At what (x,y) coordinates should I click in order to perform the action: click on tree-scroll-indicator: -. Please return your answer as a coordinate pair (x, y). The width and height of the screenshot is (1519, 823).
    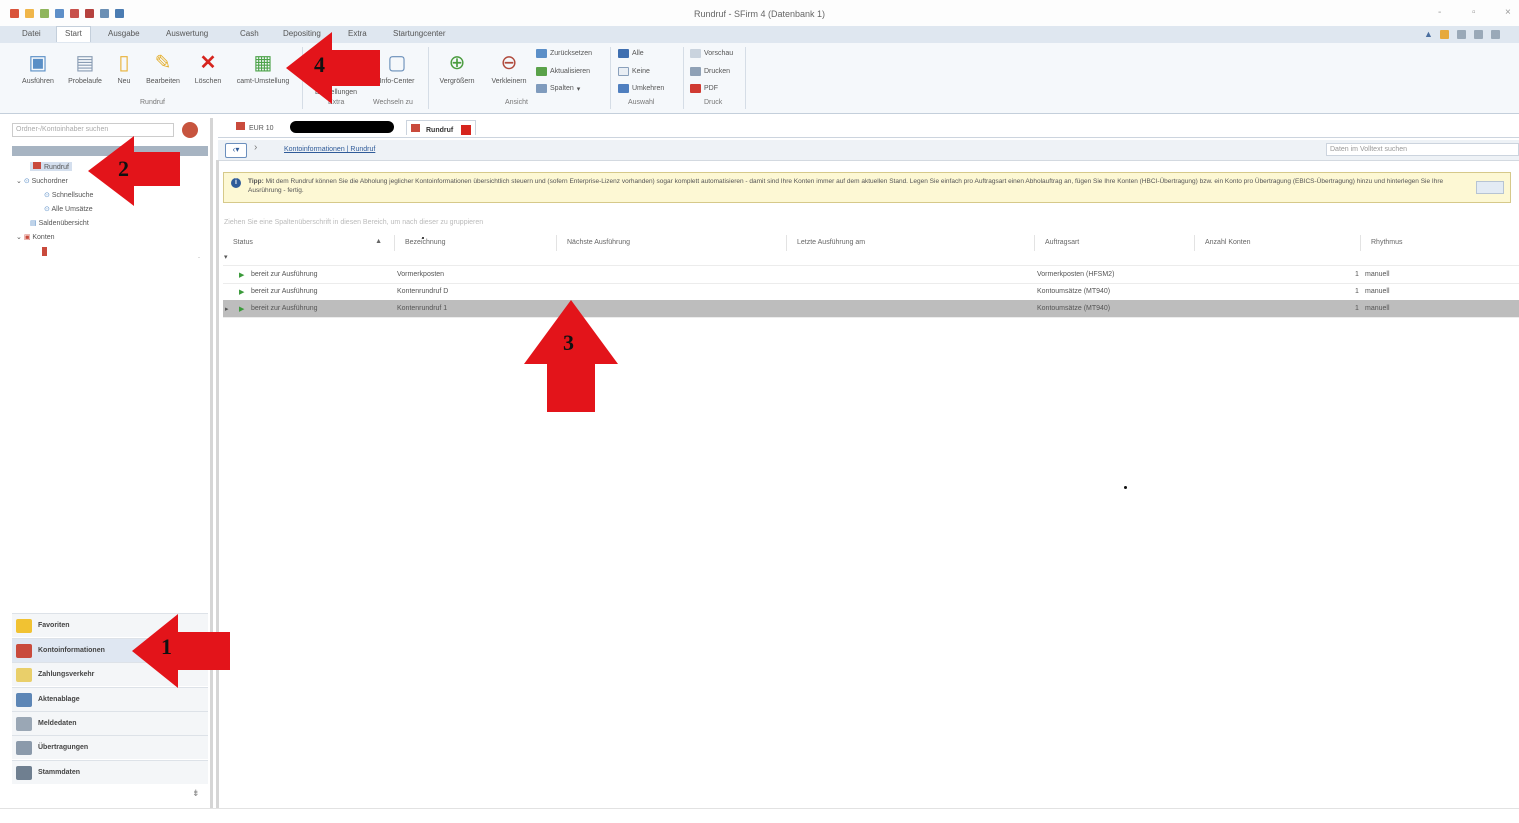
    Looking at the image, I should click on (199, 258).